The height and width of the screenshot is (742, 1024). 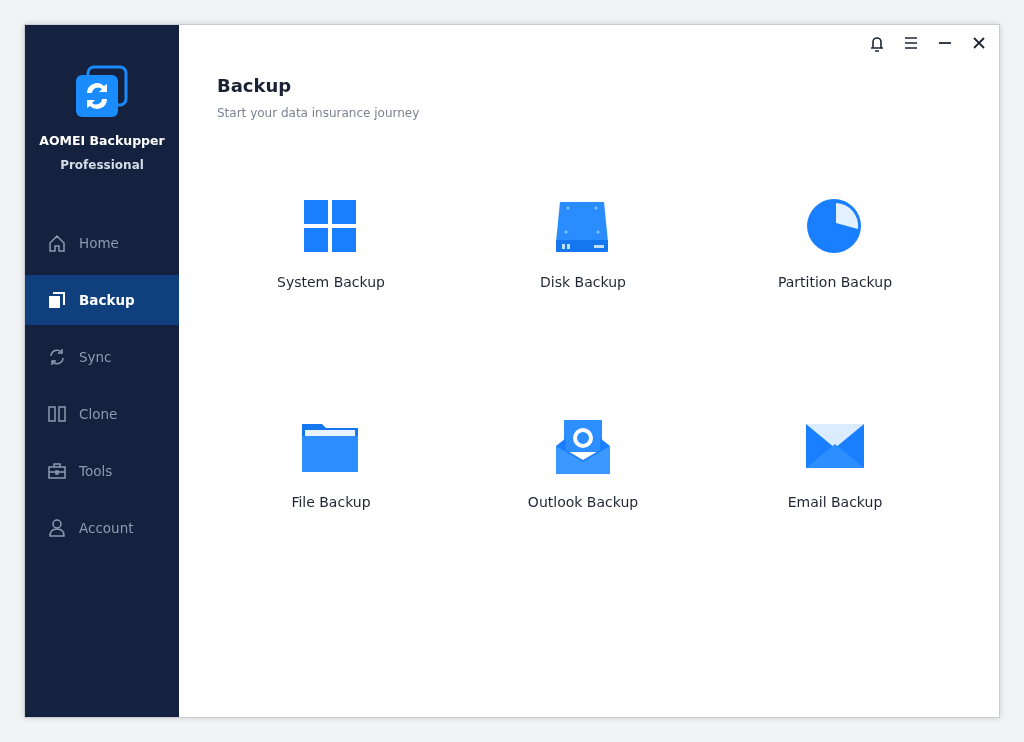 What do you see at coordinates (102, 140) in the screenshot?
I see `app-name: AOMEI Backupper` at bounding box center [102, 140].